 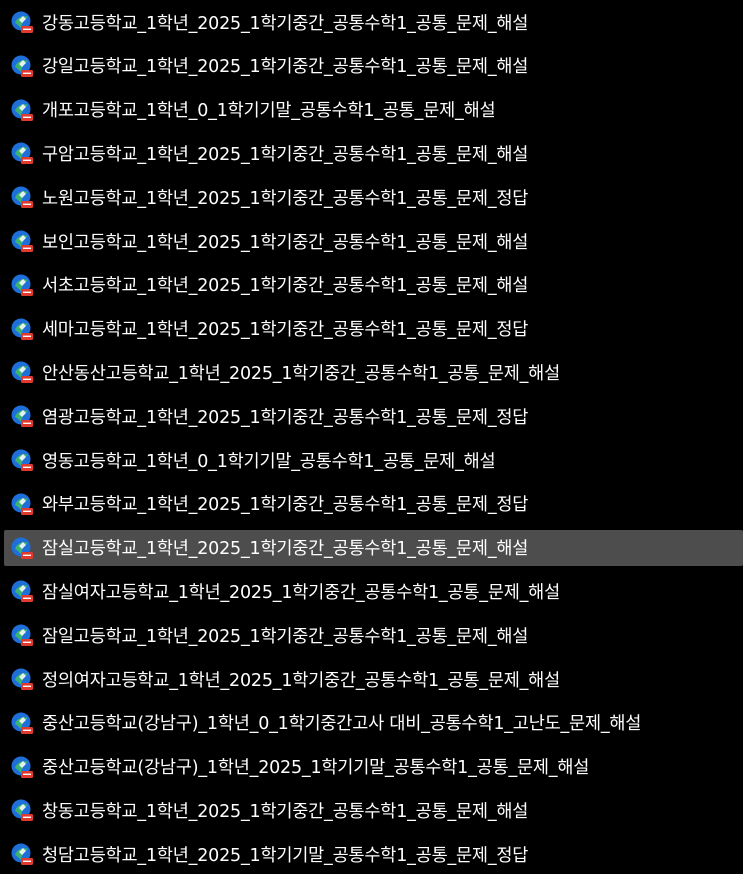 I want to click on file-name-label: 영동고등학교_1학년_0_1학기기말_공통수학1_공통_문제_해설, so click(x=269, y=461).